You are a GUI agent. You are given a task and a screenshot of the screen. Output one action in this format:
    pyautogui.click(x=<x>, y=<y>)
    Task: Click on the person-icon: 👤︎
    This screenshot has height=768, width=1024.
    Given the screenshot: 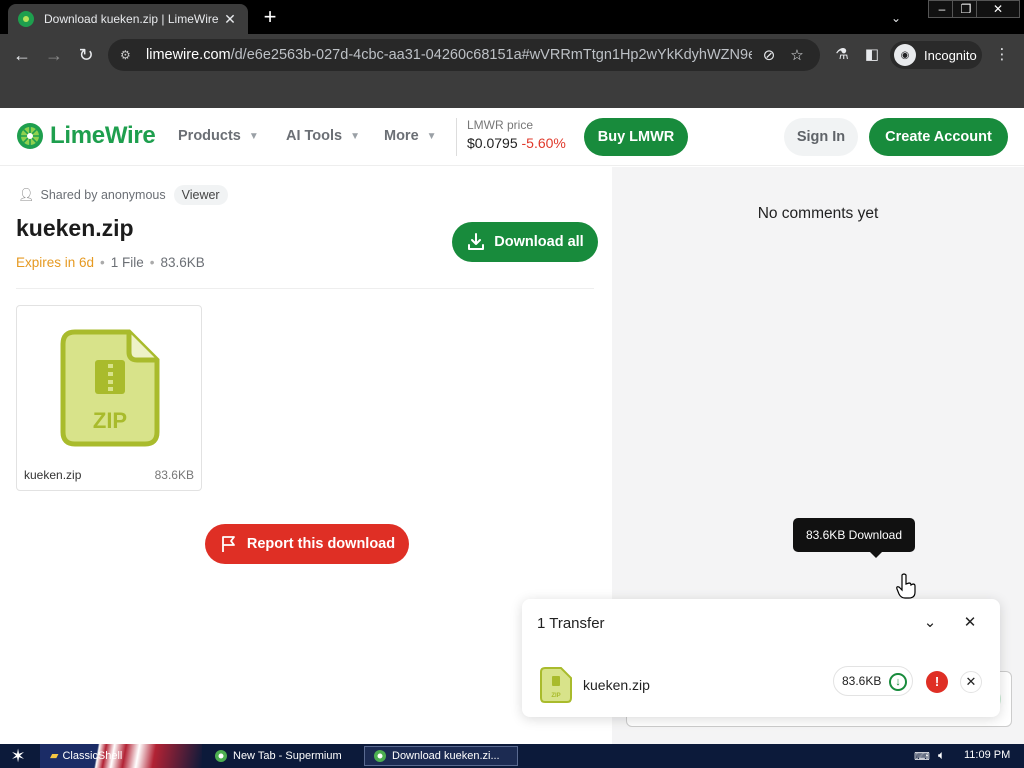 What is the action you would take?
    pyautogui.click(x=26, y=194)
    